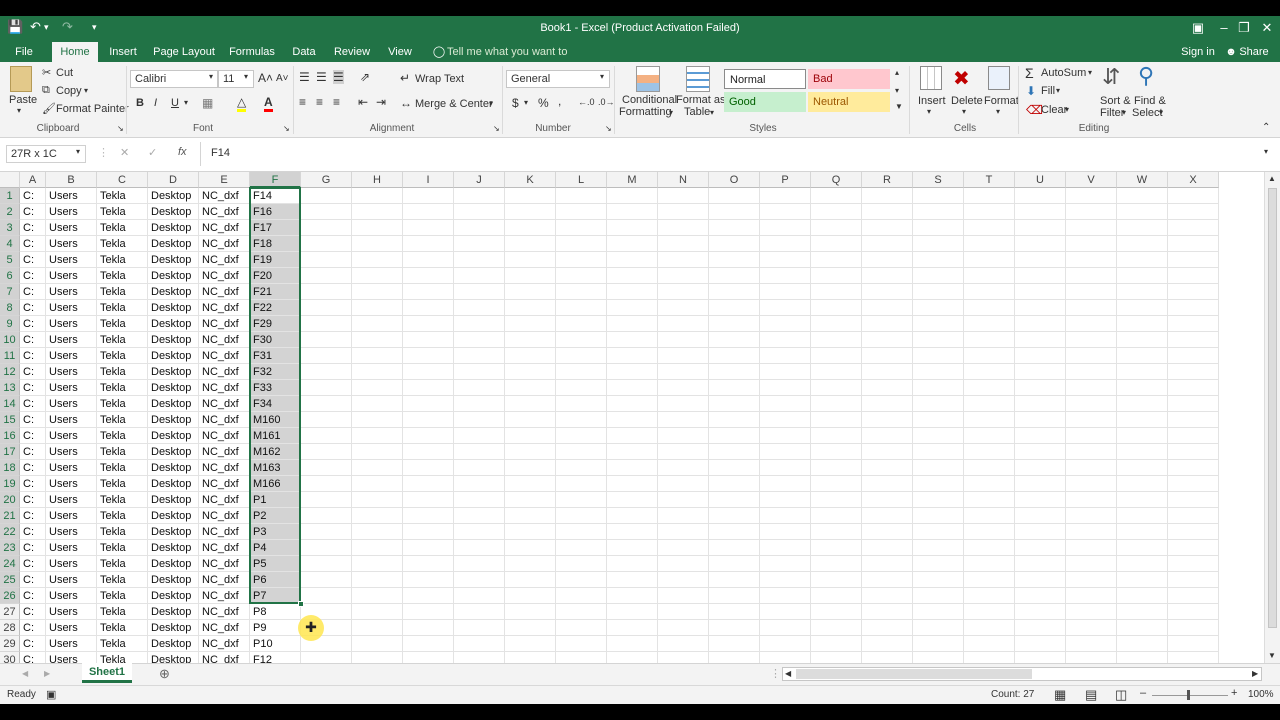 The height and width of the screenshot is (720, 1280). Describe the element at coordinates (1198, 52) in the screenshot. I see `sign-in-link: Sign in` at that location.